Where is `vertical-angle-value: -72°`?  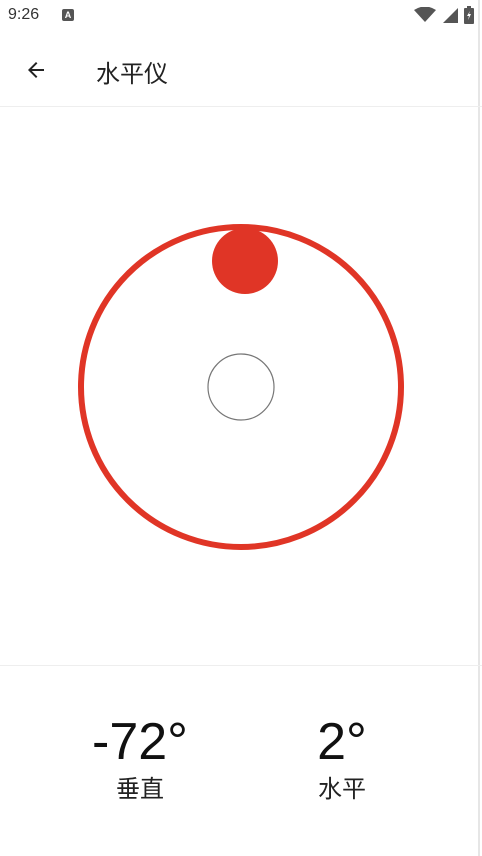 vertical-angle-value: -72° is located at coordinates (140, 742).